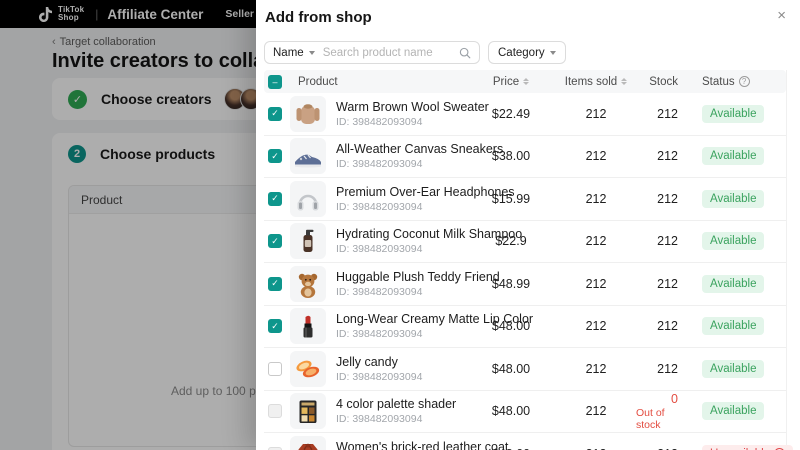 The height and width of the screenshot is (450, 800). What do you see at coordinates (377, 52) in the screenshot?
I see `search-placeholder: Search product name` at bounding box center [377, 52].